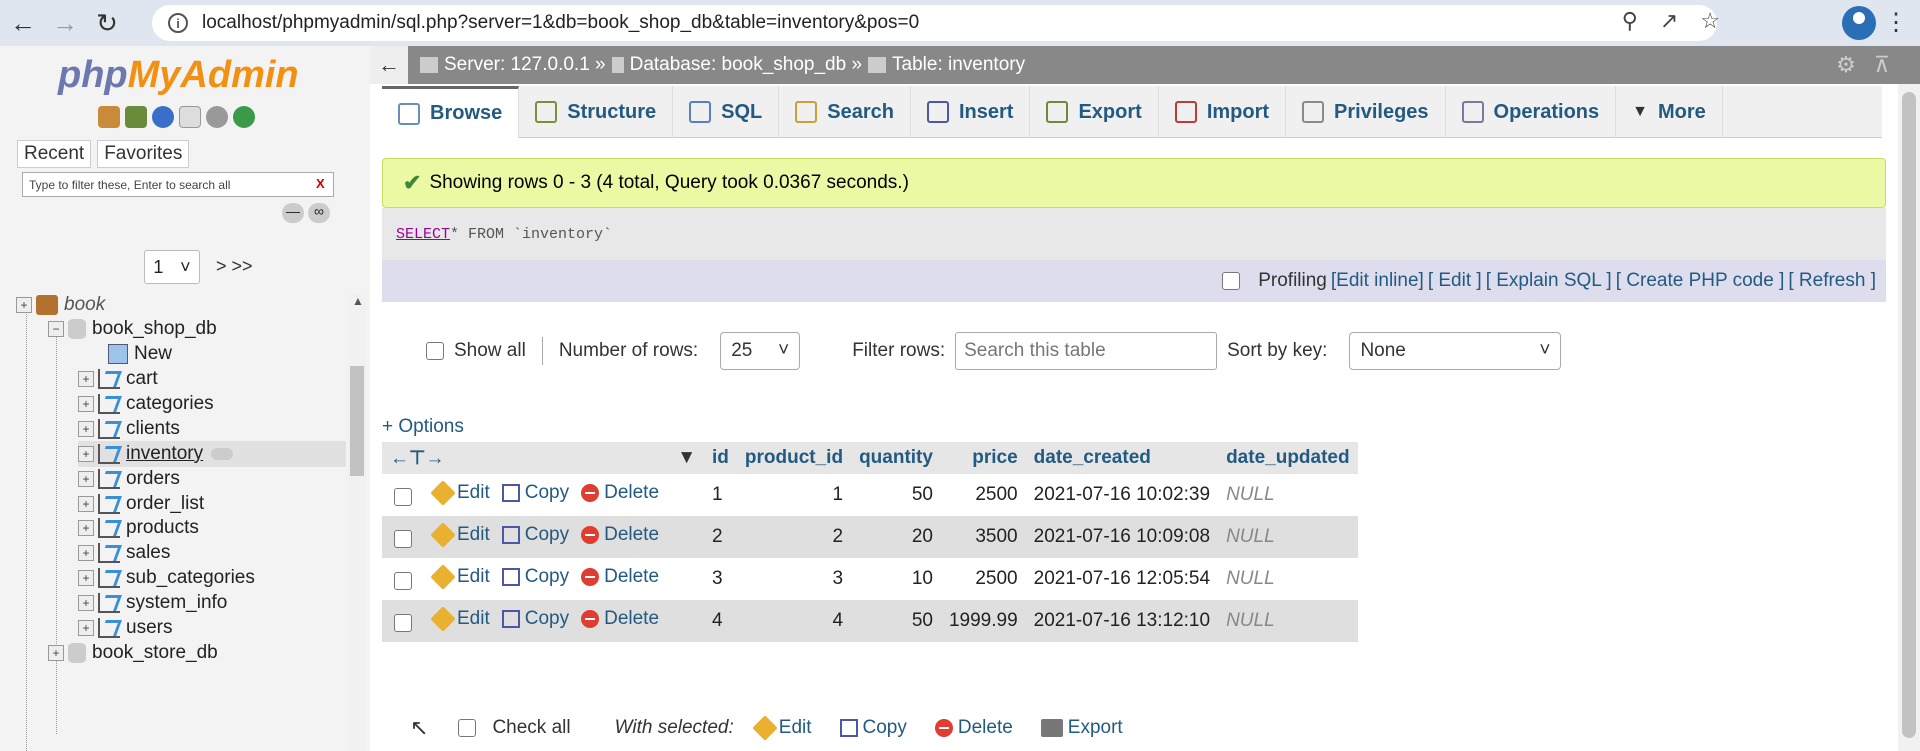  What do you see at coordinates (124, 553) in the screenshot?
I see `tree-node-table: + sales` at bounding box center [124, 553].